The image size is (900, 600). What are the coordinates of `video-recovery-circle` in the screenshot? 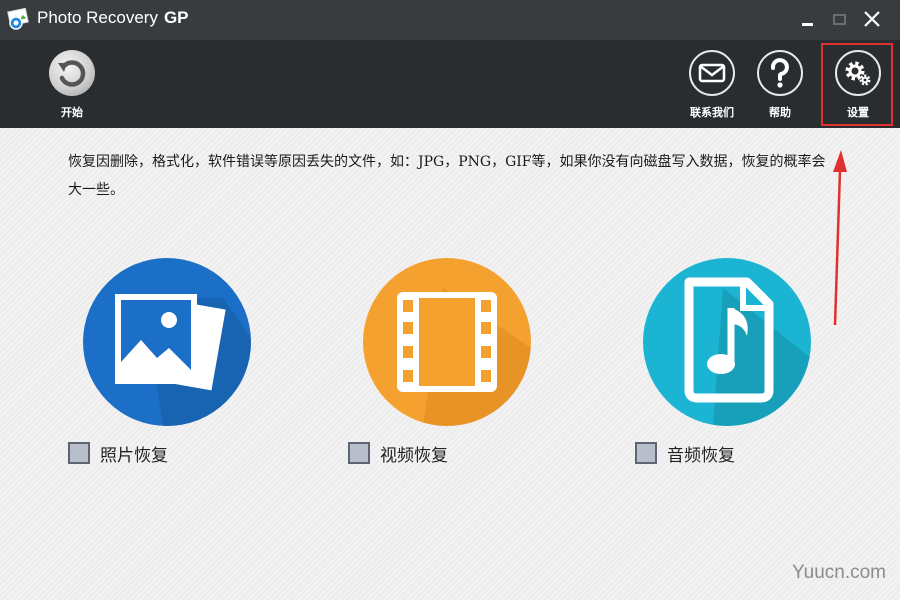 It's located at (447, 342).